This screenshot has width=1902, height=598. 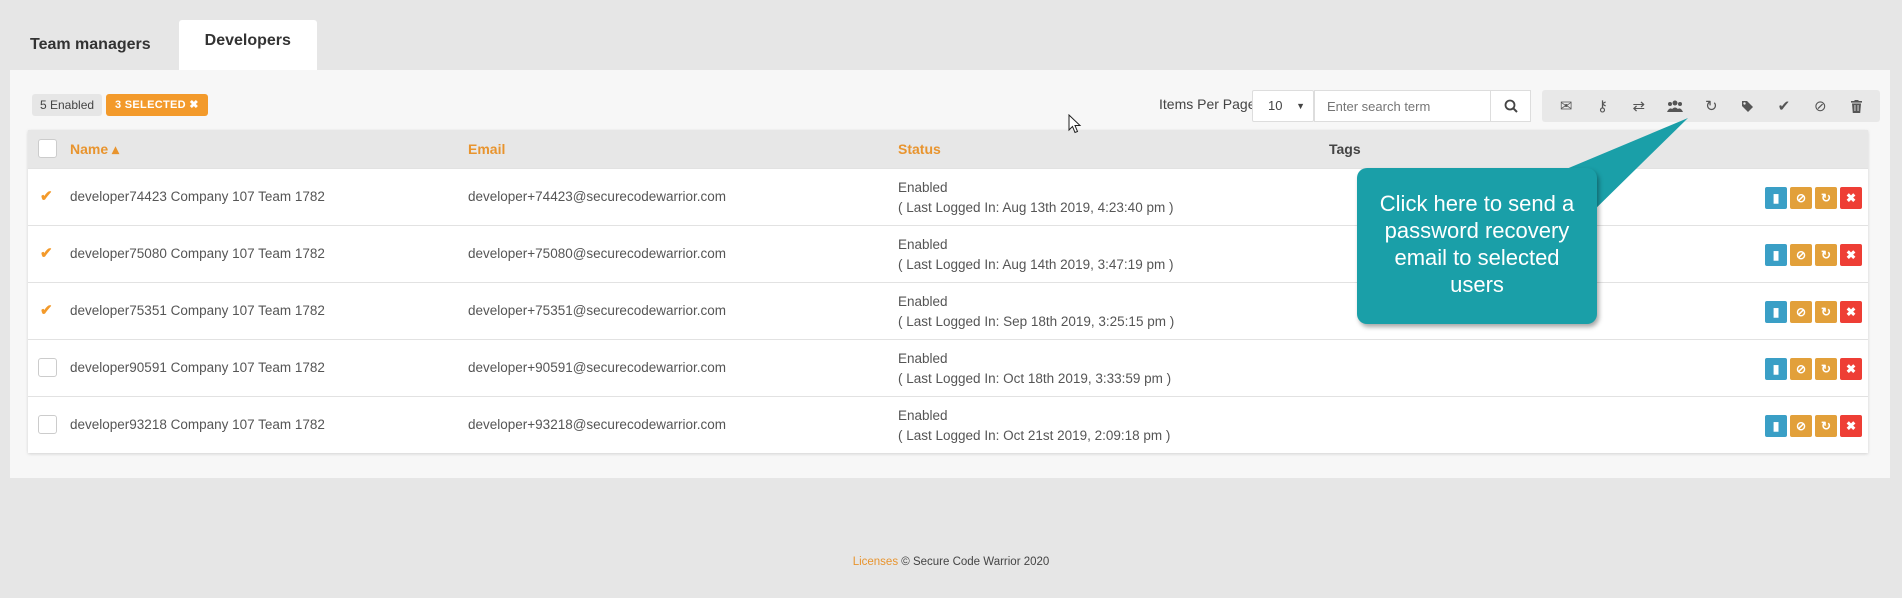 What do you see at coordinates (597, 310) in the screenshot?
I see `developer-email: developer+75351@securecodewarrior.com` at bounding box center [597, 310].